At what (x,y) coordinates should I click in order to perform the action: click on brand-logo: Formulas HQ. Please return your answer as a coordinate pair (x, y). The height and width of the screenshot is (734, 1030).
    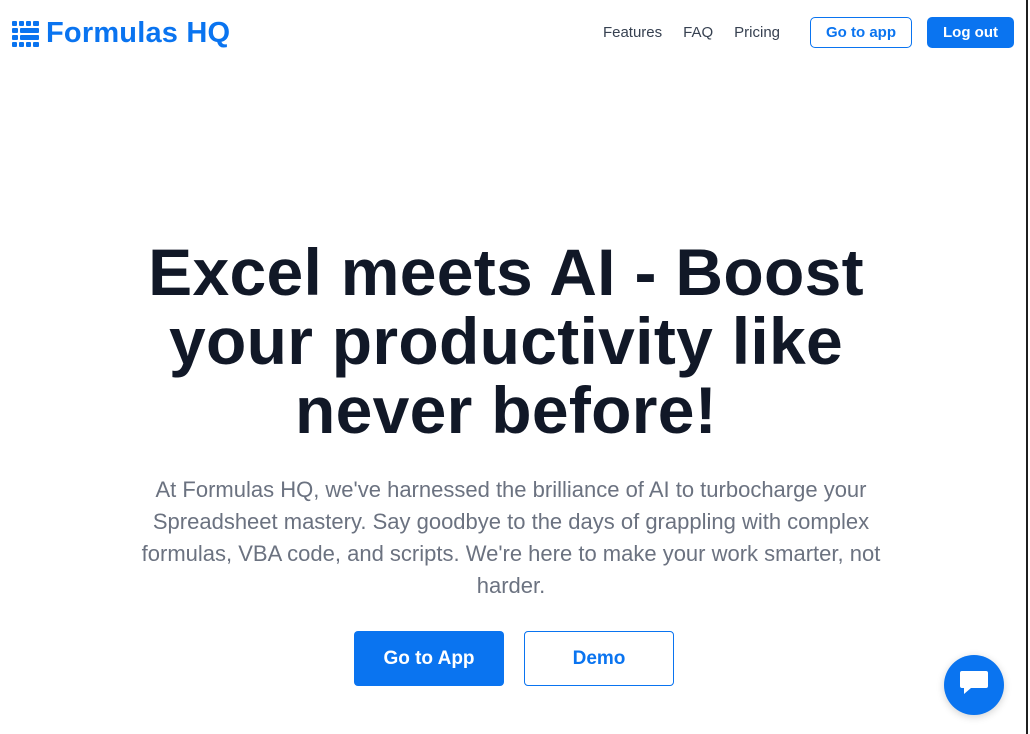
    Looking at the image, I should click on (121, 33).